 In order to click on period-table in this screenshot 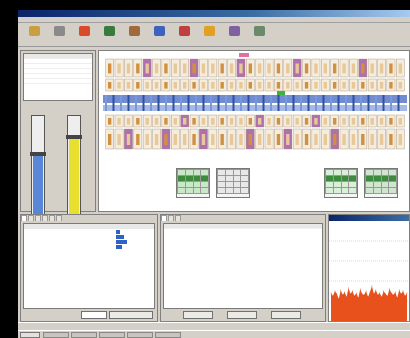, I will do `click(89, 266)`.